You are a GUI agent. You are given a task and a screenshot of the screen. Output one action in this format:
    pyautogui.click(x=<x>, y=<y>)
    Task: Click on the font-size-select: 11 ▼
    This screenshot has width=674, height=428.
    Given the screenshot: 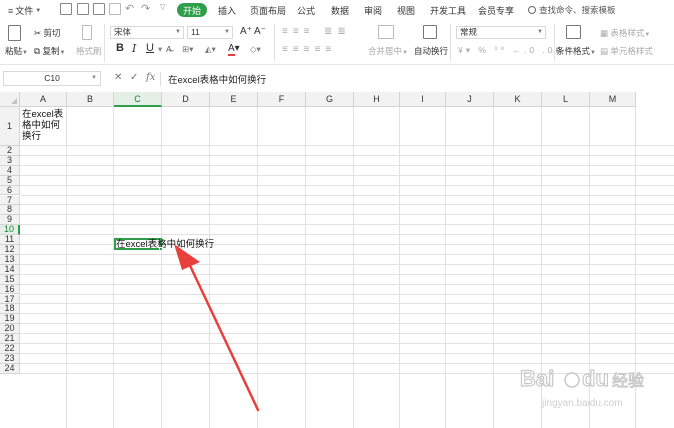 What is the action you would take?
    pyautogui.click(x=210, y=32)
    